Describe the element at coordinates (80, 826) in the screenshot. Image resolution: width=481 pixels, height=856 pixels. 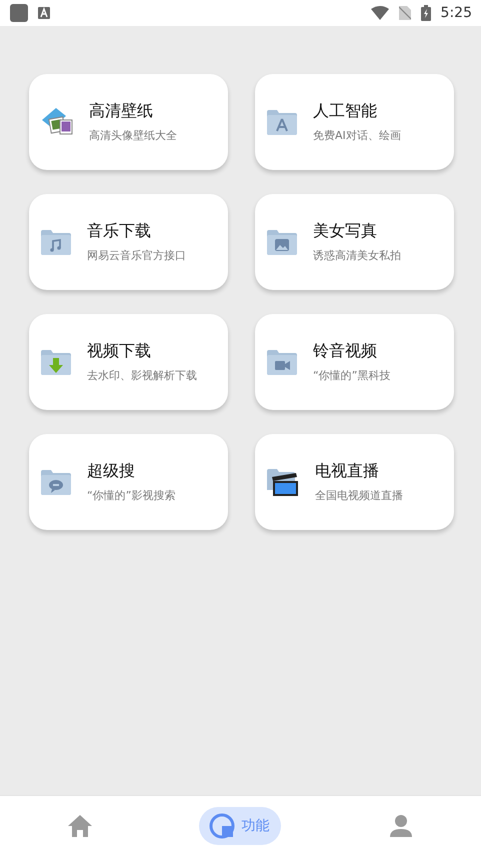
I see `home-icon` at that location.